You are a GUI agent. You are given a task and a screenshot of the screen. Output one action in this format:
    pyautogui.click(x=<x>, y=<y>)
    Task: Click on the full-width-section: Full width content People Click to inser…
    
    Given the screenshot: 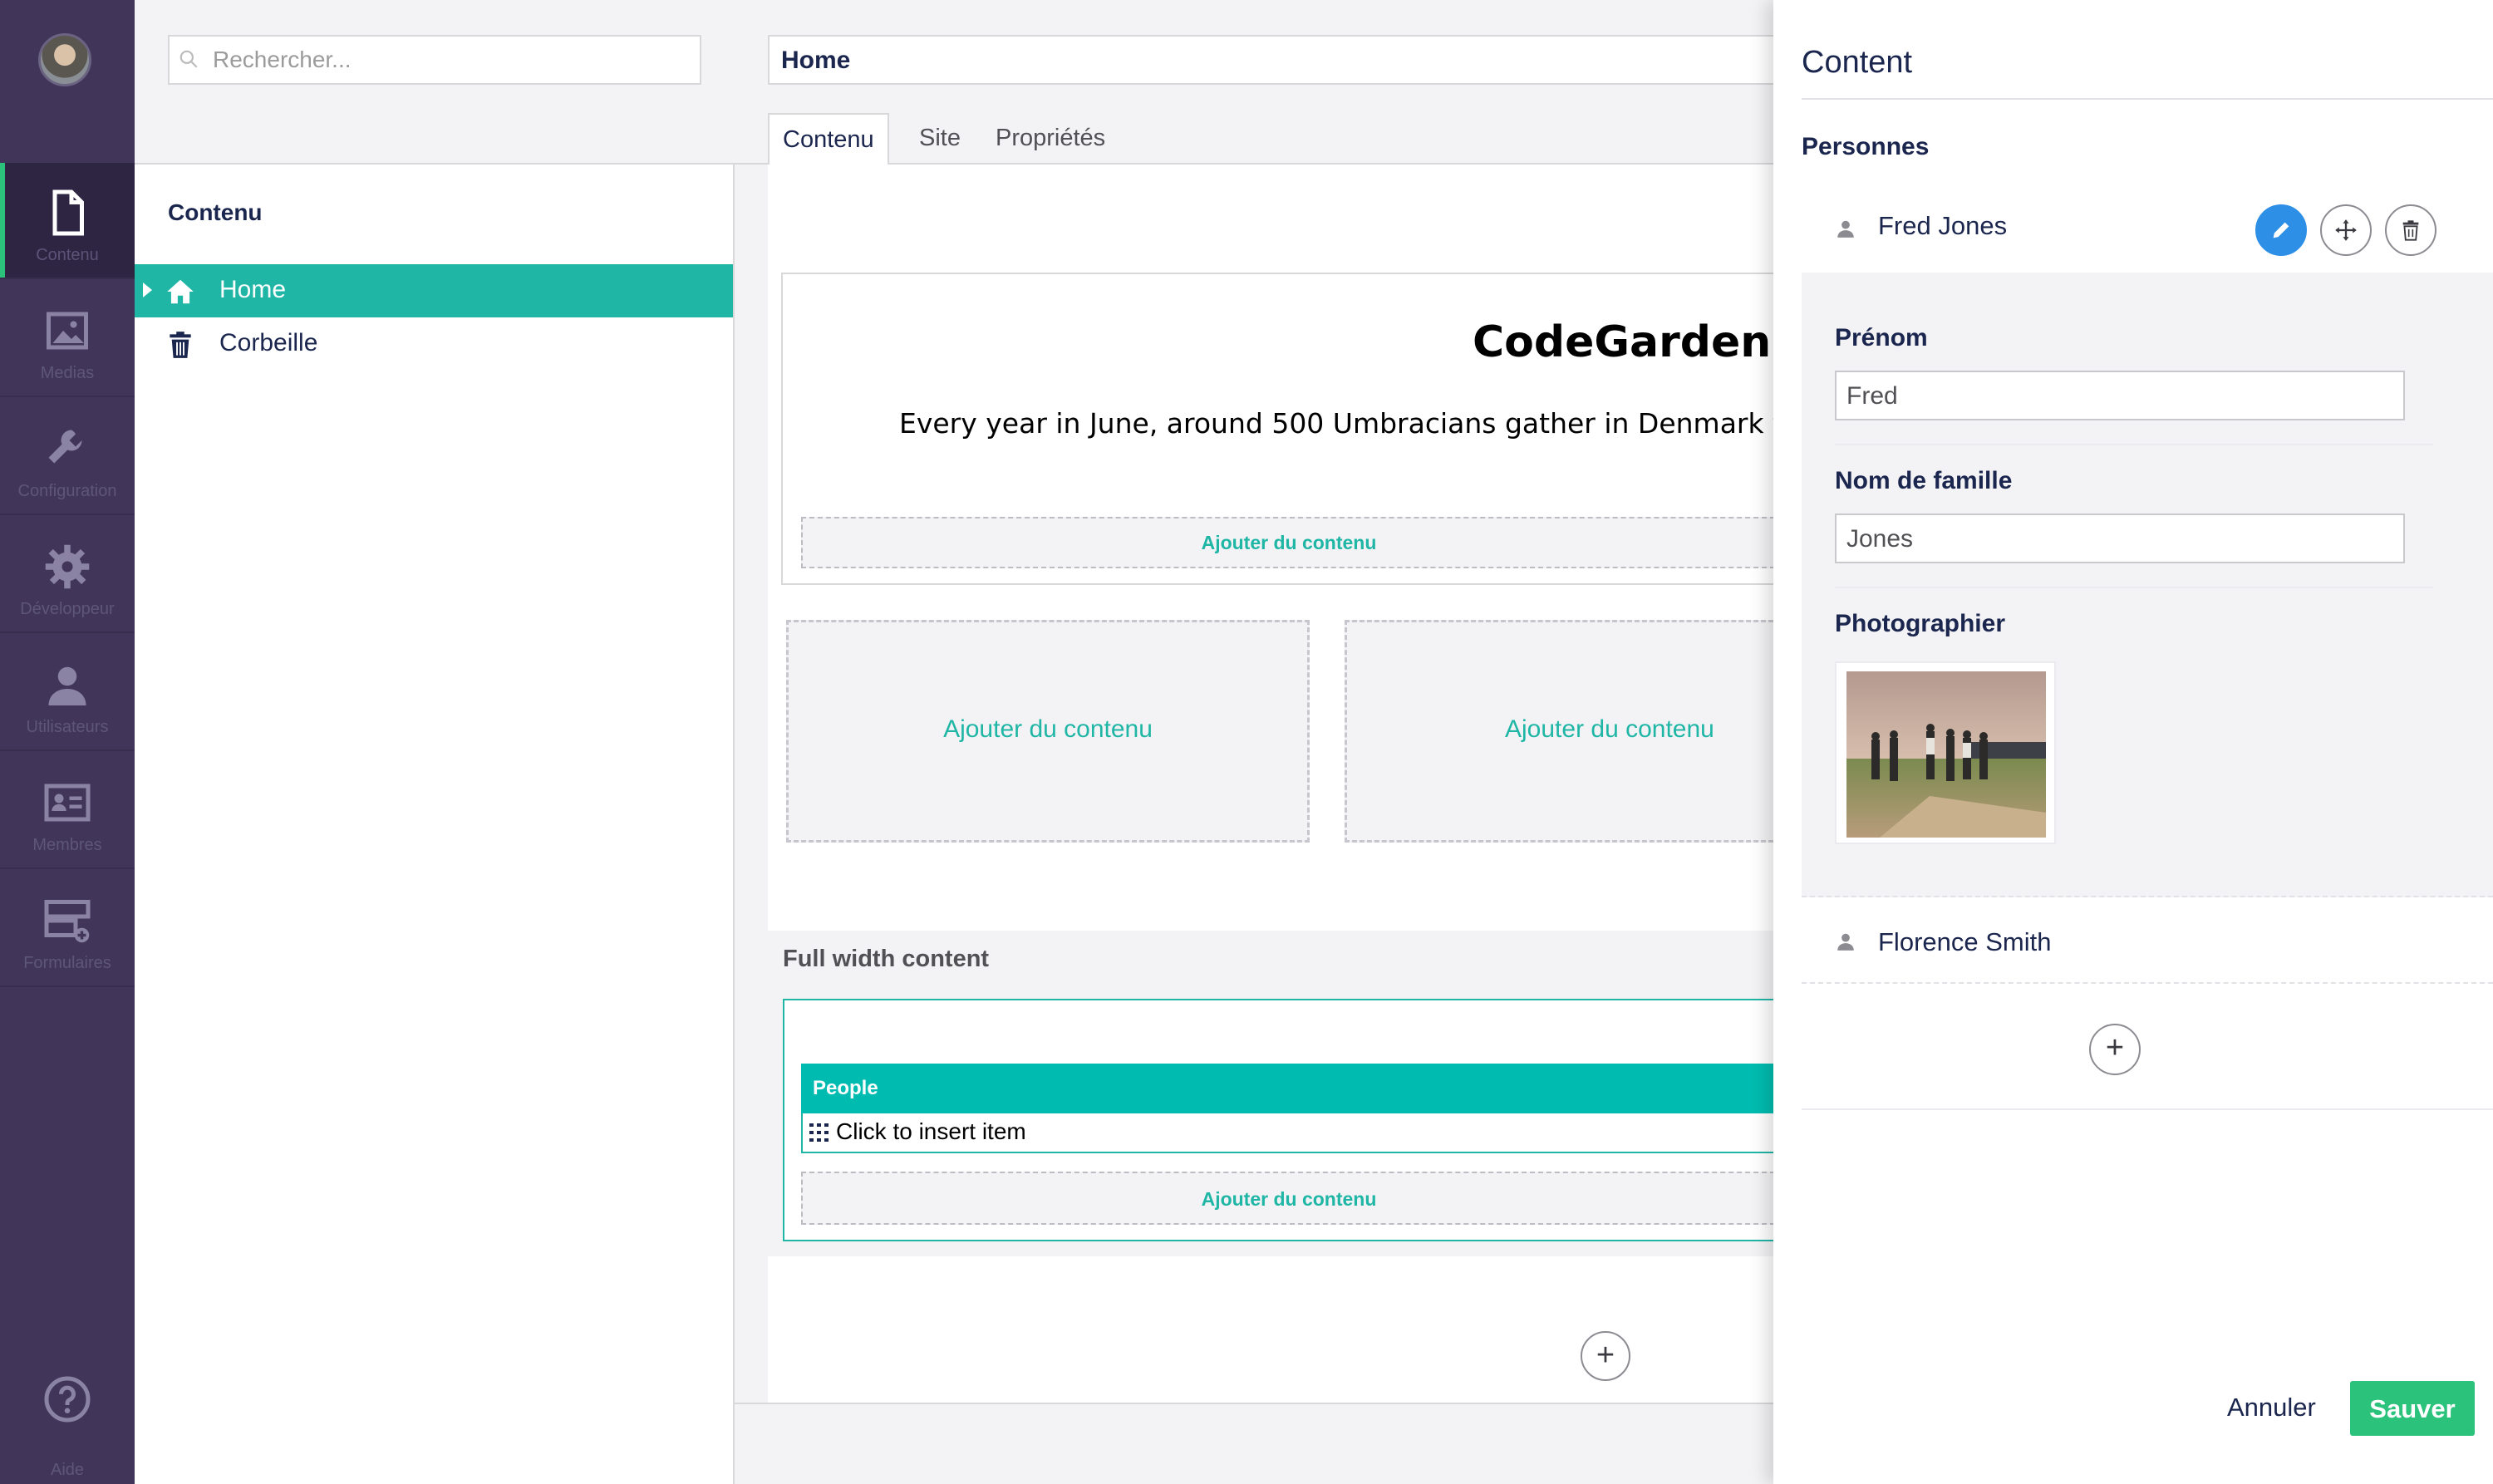 What is the action you would take?
    pyautogui.click(x=1270, y=1093)
    